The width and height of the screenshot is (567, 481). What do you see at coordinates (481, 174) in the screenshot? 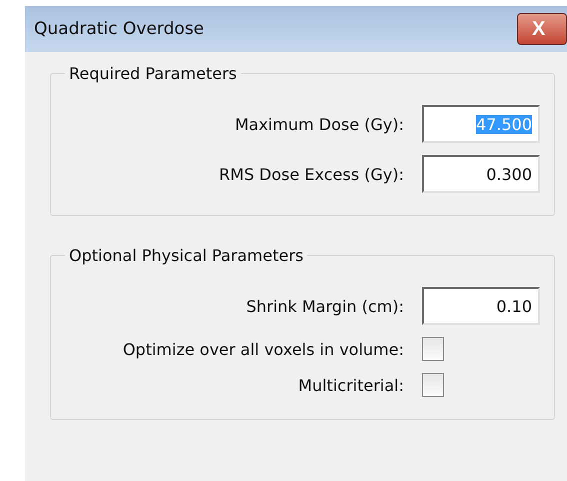
I see `input-field: 0.300` at bounding box center [481, 174].